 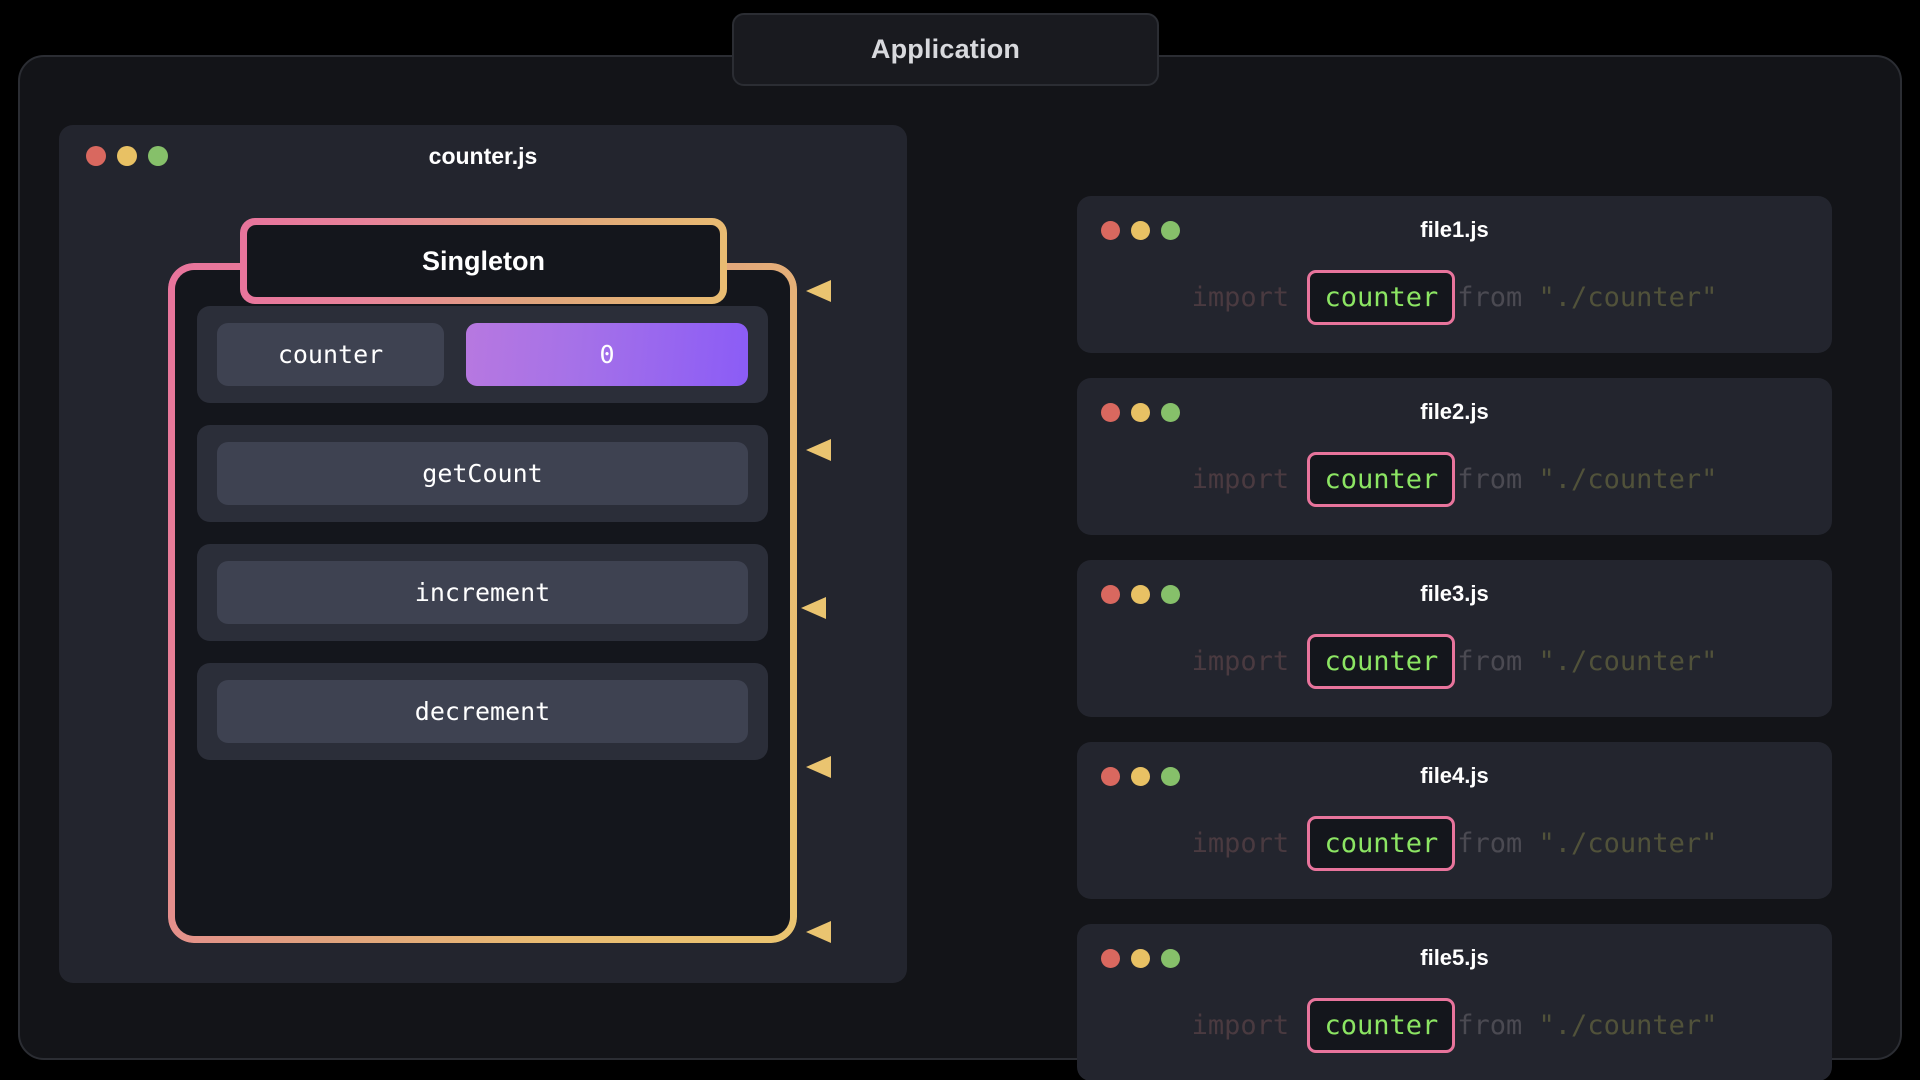 I want to click on singleton-header-badge: Singleton, so click(x=483, y=261).